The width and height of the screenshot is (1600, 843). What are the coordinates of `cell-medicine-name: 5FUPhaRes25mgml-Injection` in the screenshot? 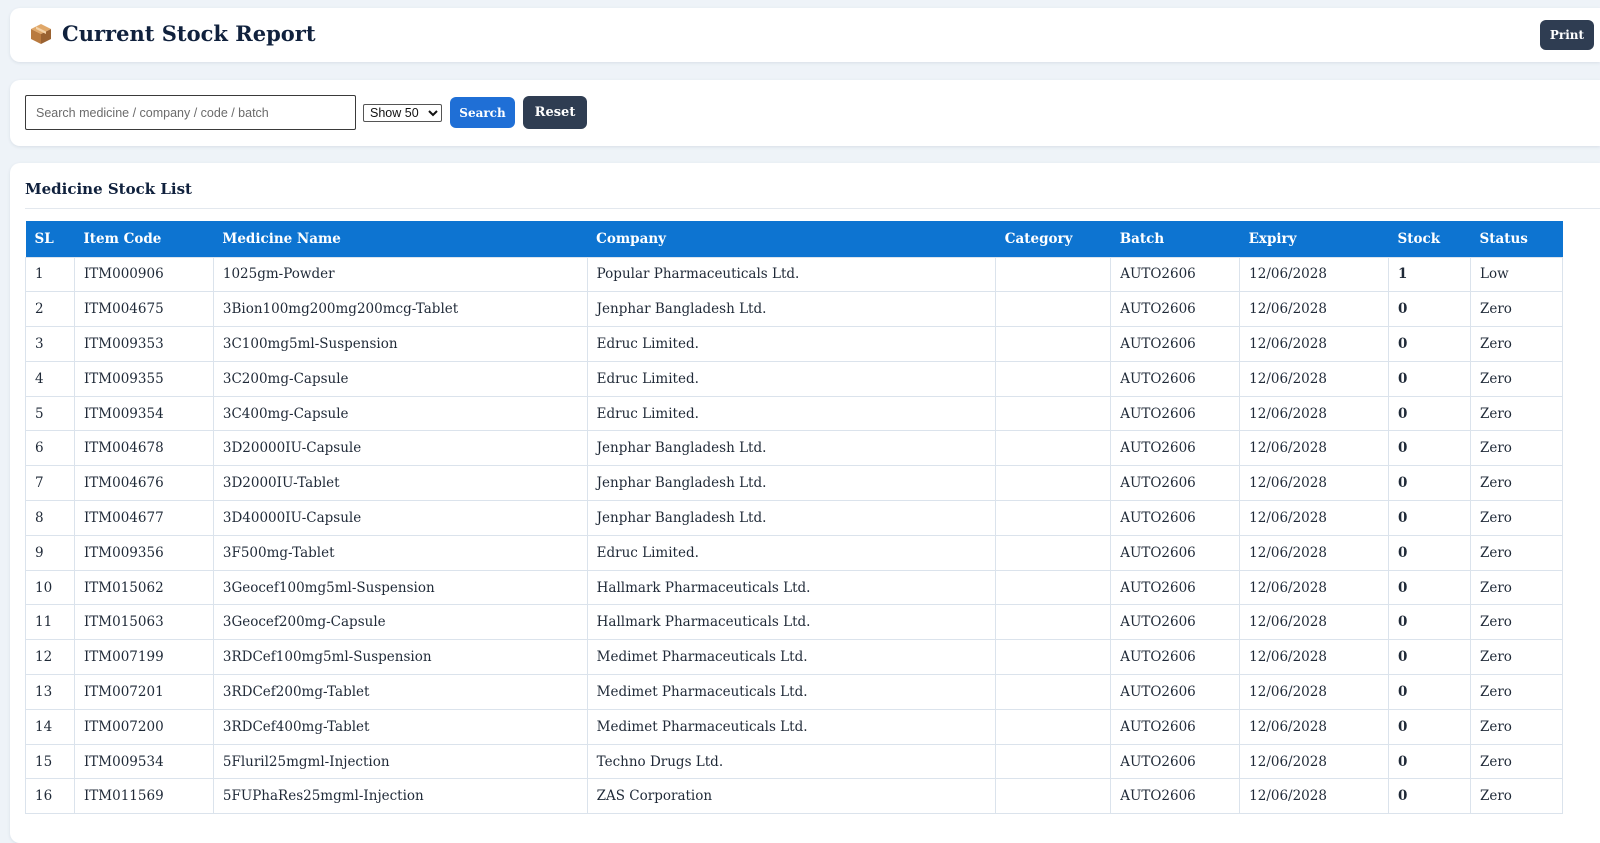 It's located at (400, 796).